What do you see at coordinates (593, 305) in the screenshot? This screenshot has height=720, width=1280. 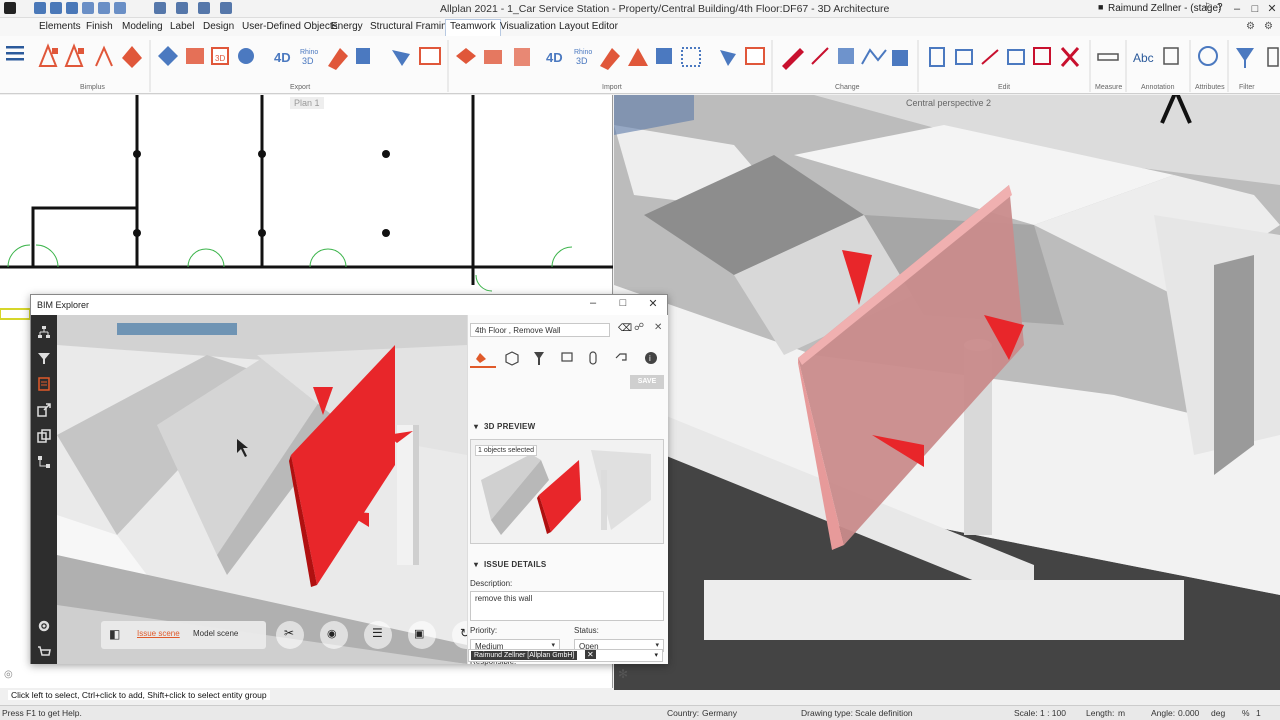 I see `bim-minimize-button: –` at bounding box center [593, 305].